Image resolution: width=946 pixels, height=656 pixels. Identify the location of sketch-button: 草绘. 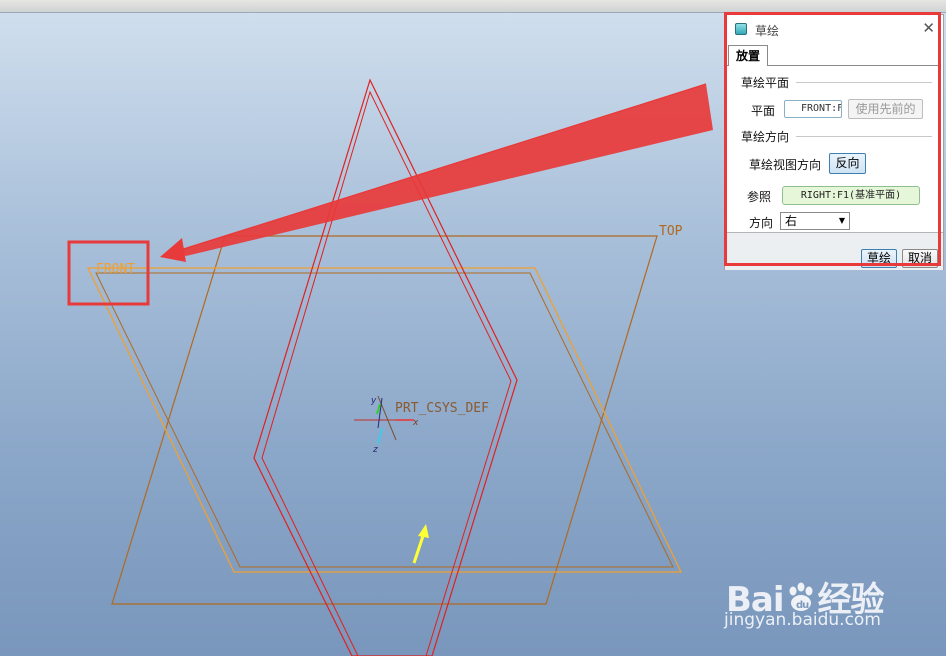
(879, 258).